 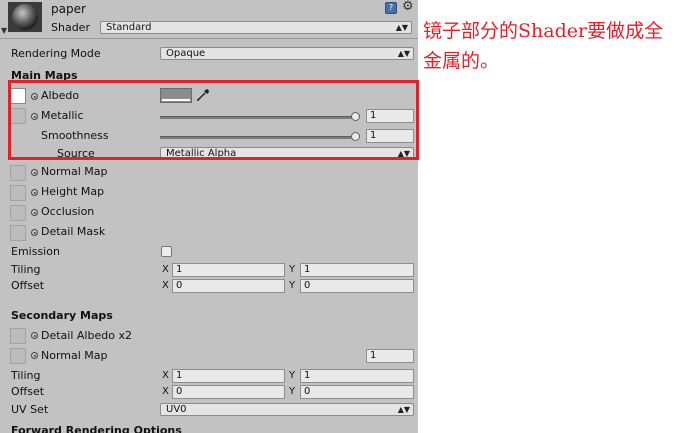 I want to click on gear-icon: ⚙, so click(x=408, y=7).